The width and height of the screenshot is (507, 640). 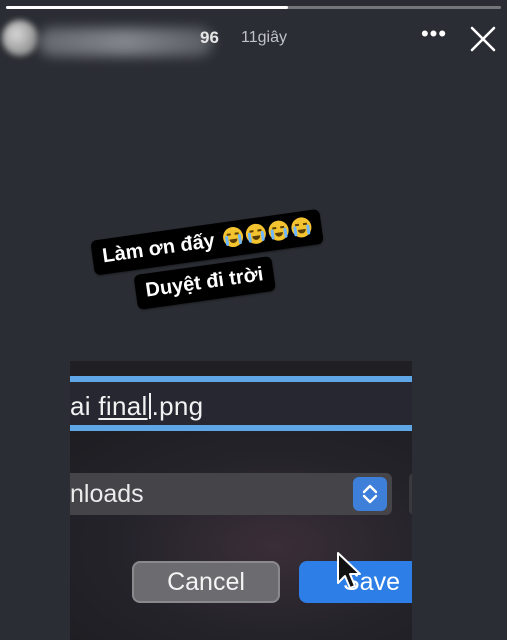 What do you see at coordinates (84, 406) in the screenshot?
I see `filename-prefix: ai` at bounding box center [84, 406].